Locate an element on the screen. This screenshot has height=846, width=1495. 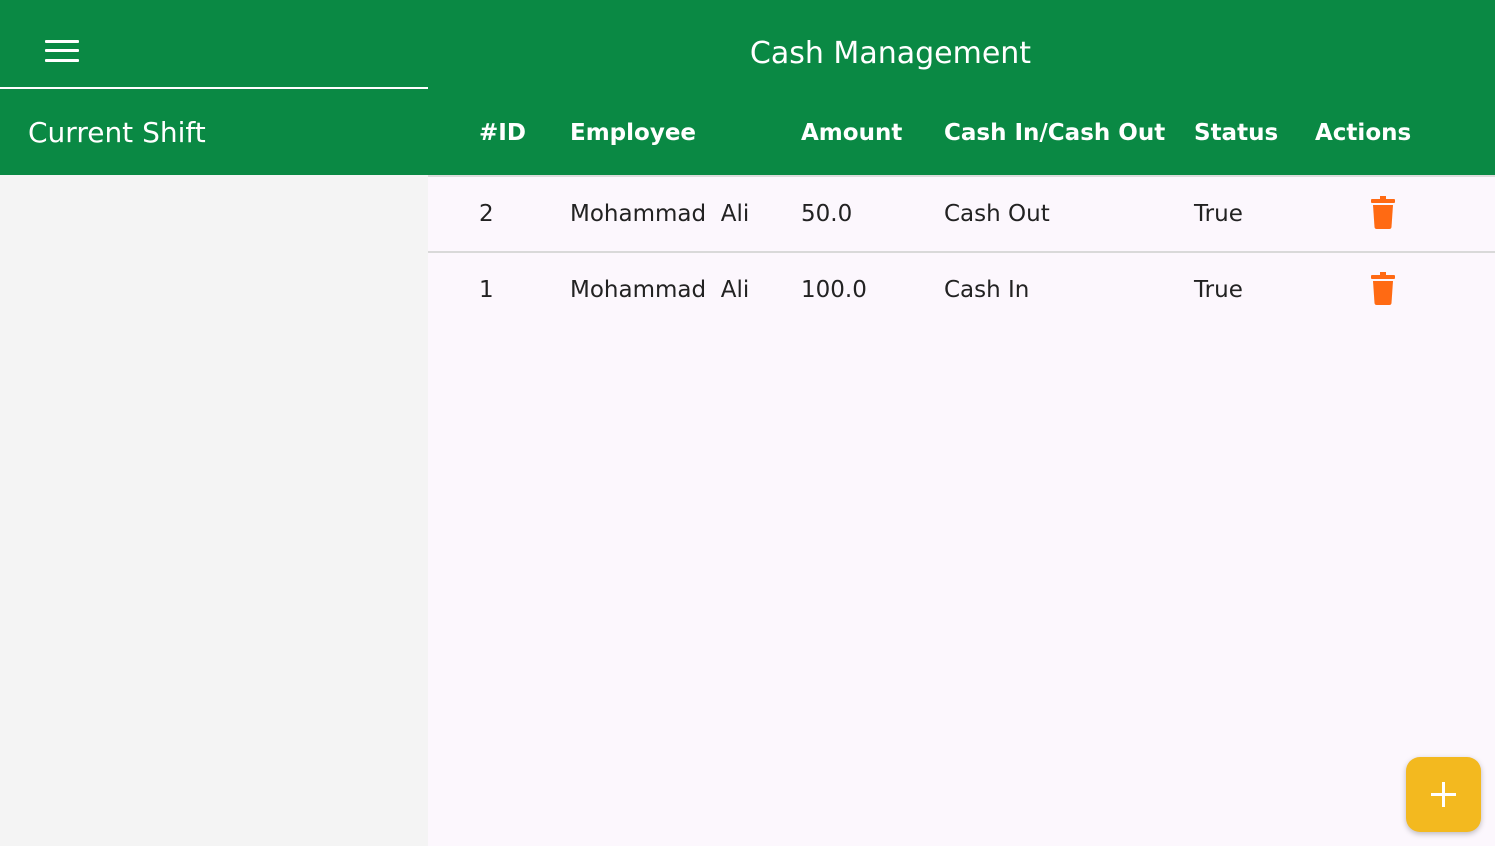
plus-icon is located at coordinates (1443, 794).